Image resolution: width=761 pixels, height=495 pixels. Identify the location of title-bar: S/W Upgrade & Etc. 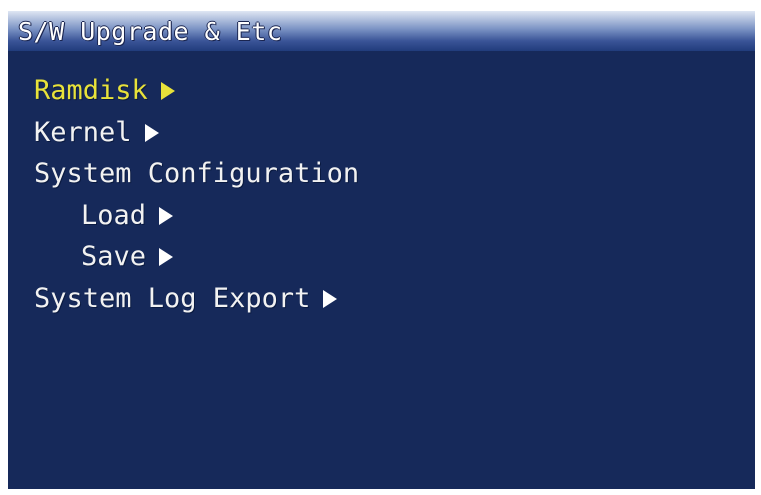
(381, 31).